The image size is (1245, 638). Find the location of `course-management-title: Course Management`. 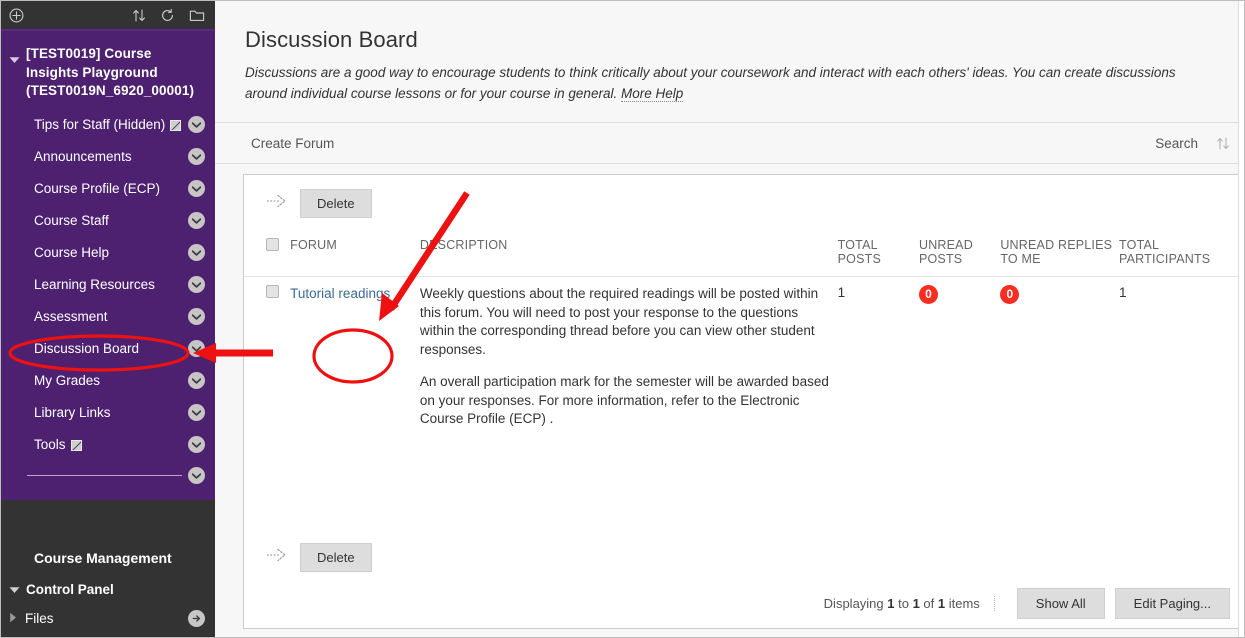

course-management-title: Course Management is located at coordinates (103, 557).